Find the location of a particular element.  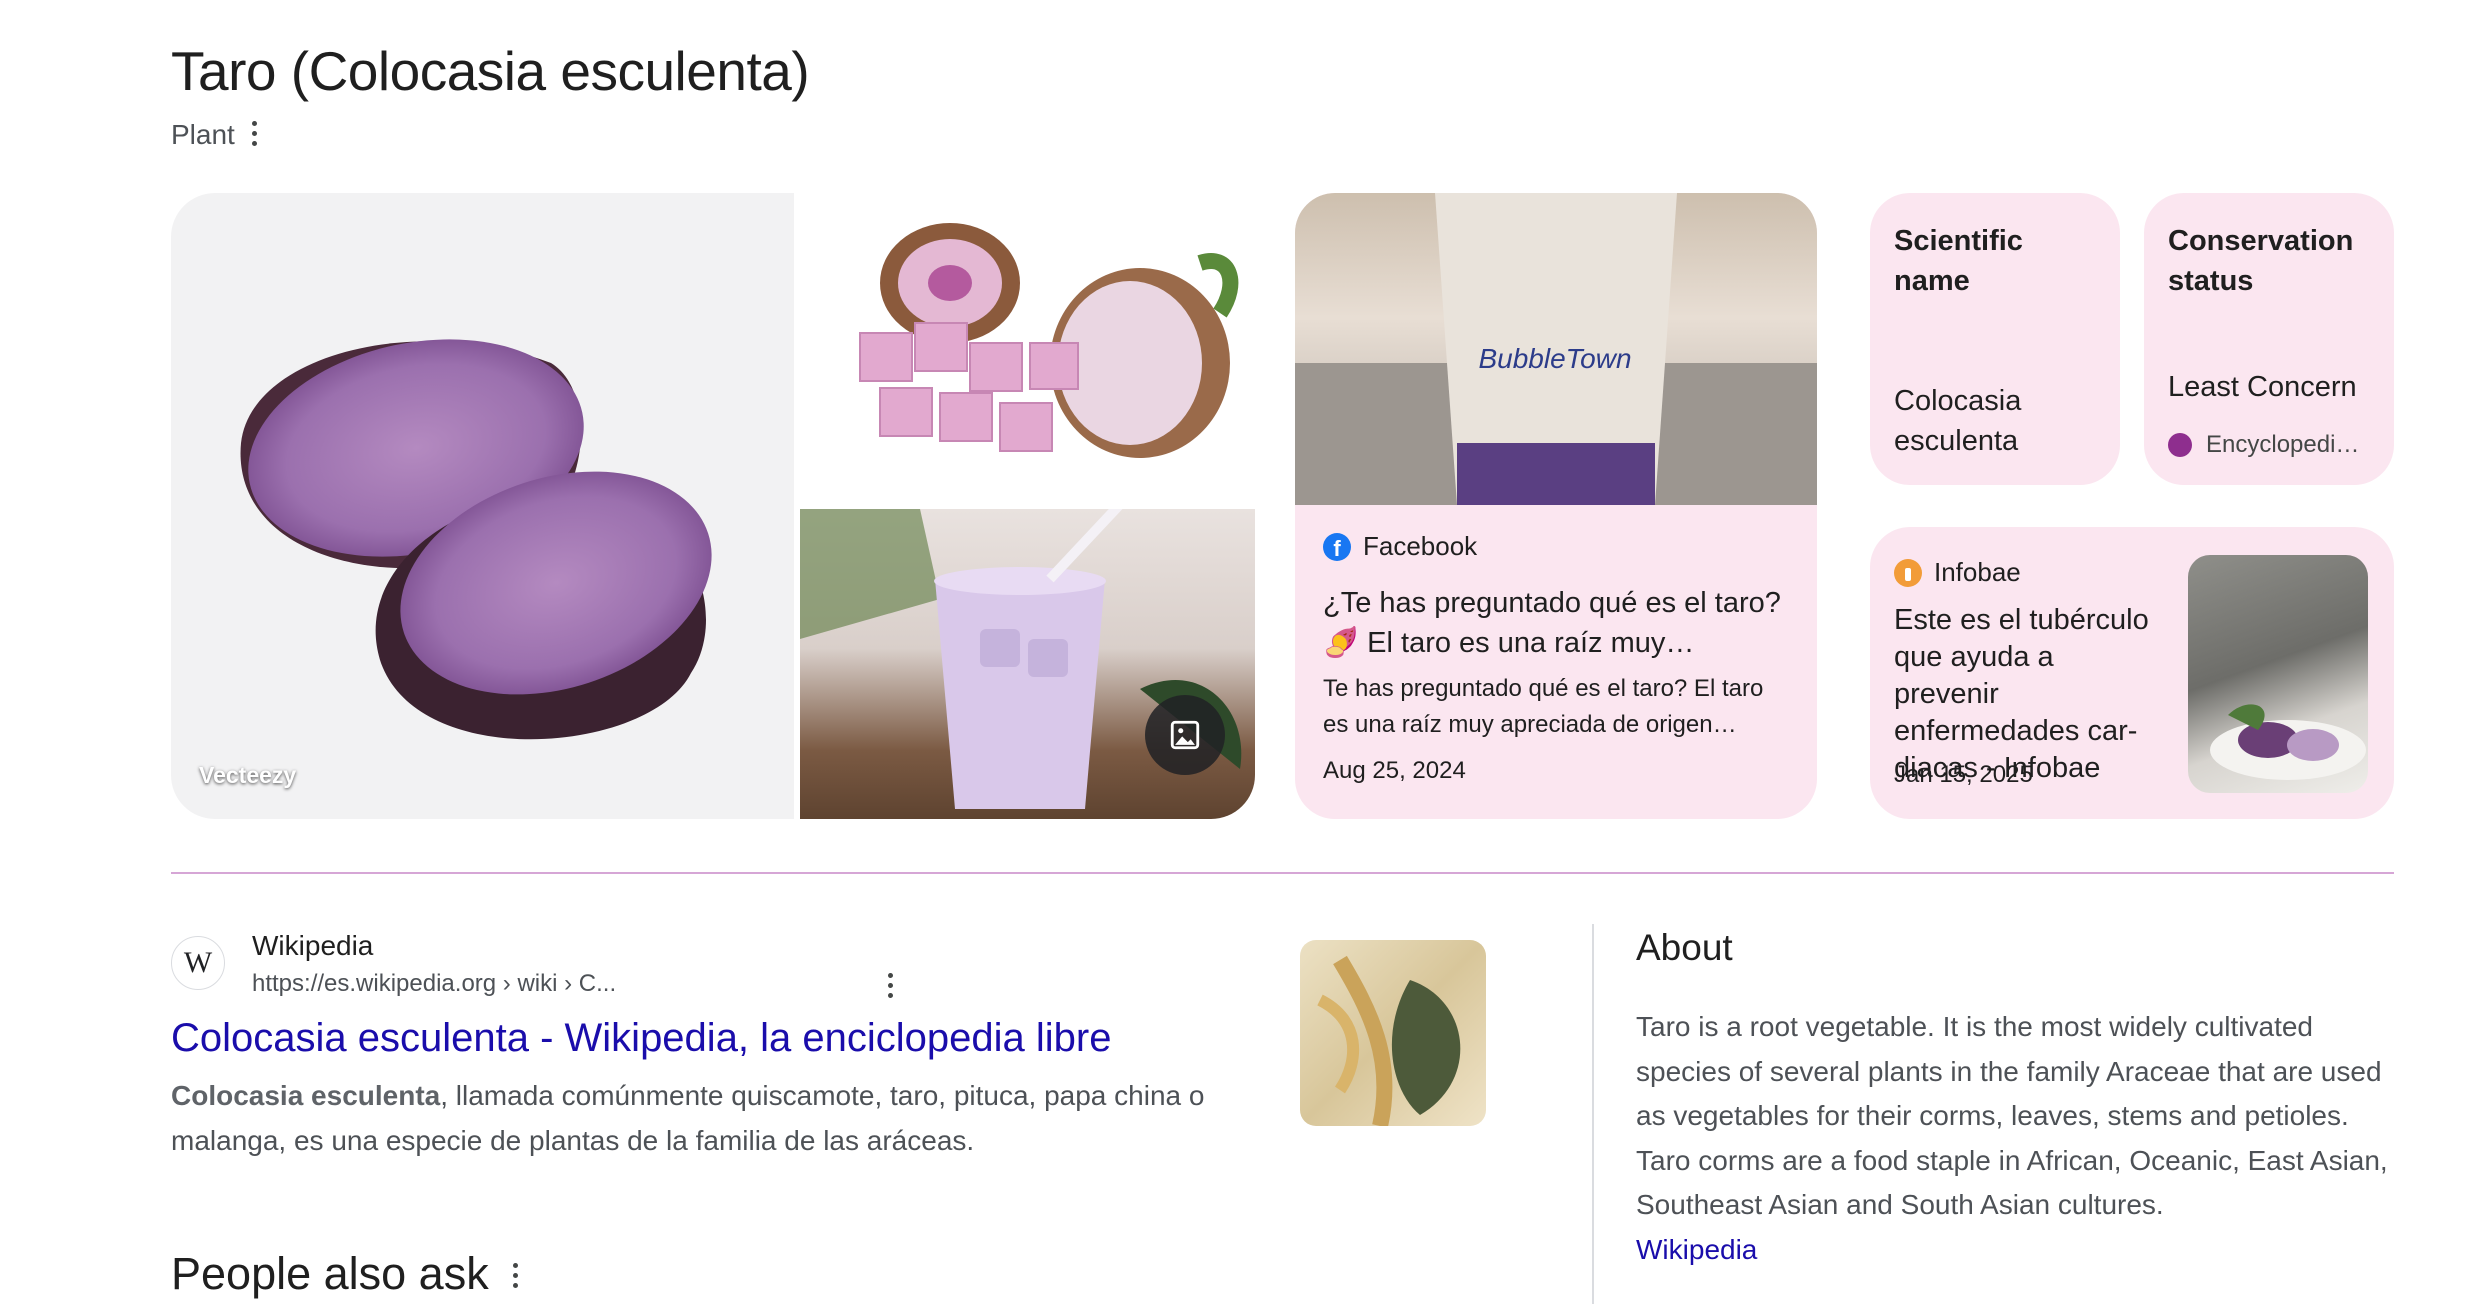

column-divider is located at coordinates (1593, 1114).